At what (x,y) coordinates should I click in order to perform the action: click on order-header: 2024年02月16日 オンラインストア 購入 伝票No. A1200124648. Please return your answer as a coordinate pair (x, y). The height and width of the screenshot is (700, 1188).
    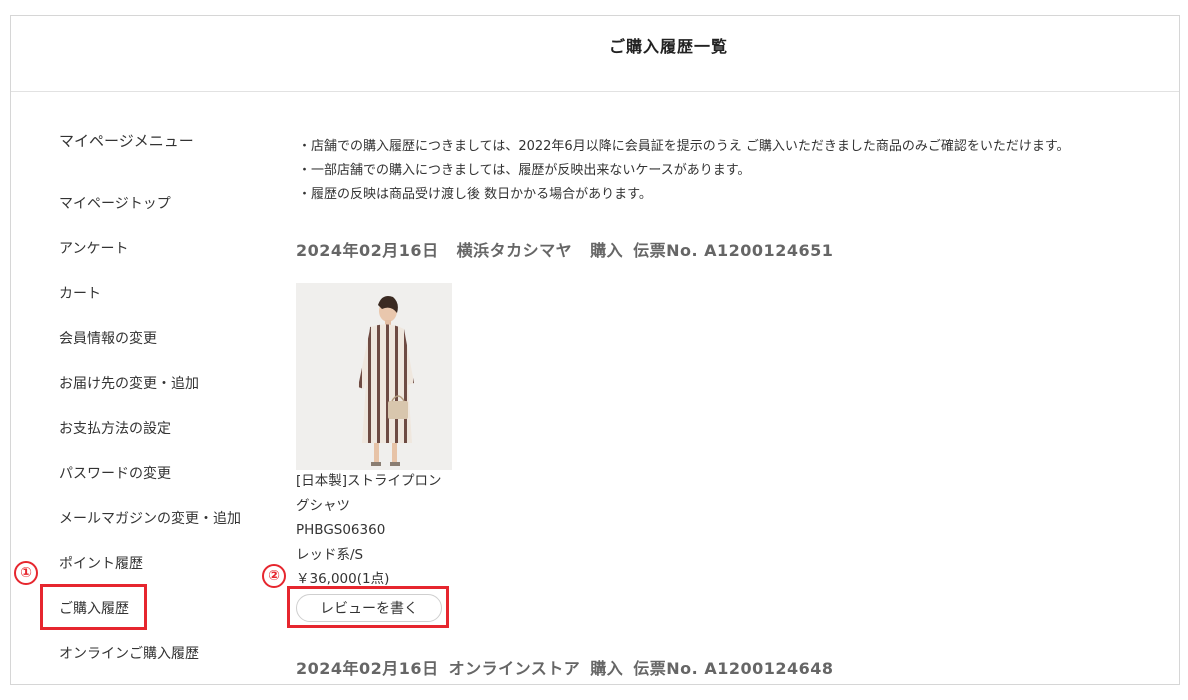
    Looking at the image, I should click on (574, 667).